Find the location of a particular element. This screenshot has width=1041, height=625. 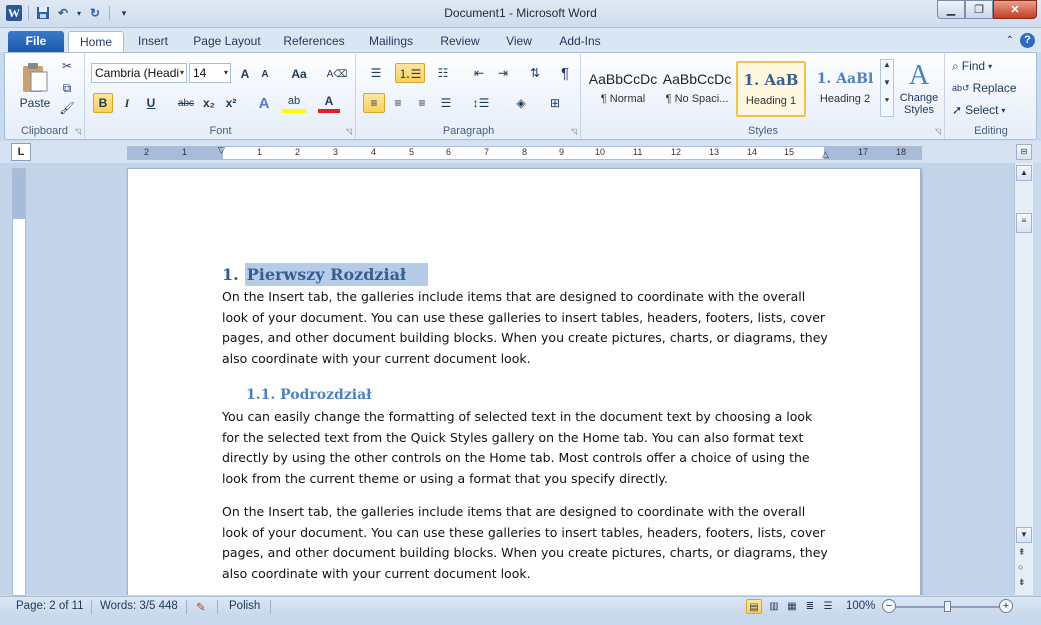

vertical-scrollbar: ⊟ ▲ ≡ ▼ ⇞ ○ ⇟ is located at coordinates (1023, 369).